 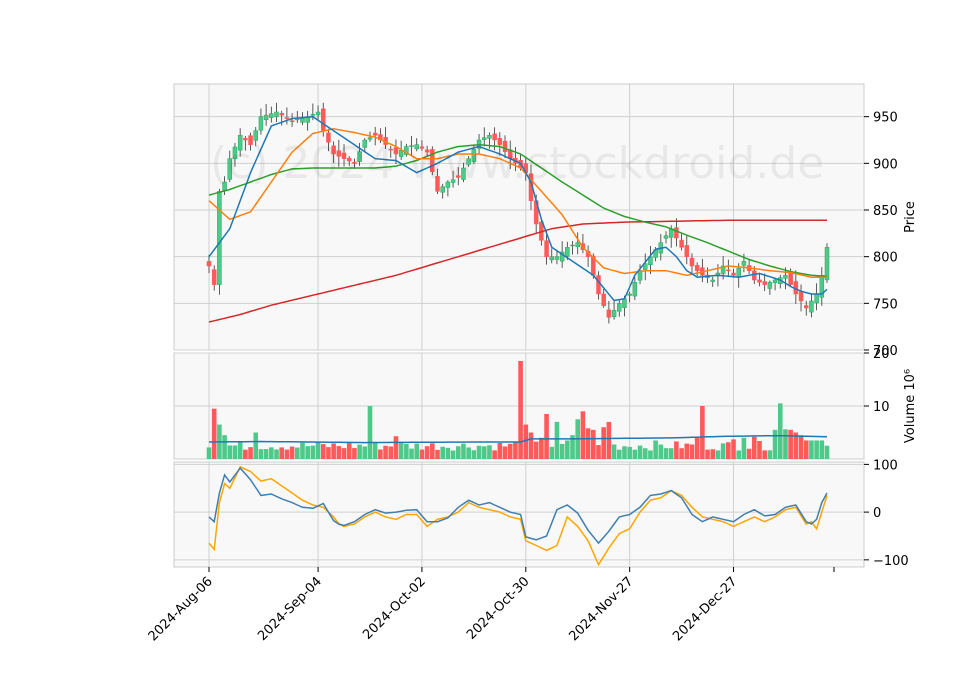 I want to click on volume-ytick-label: 10, so click(x=881, y=407).